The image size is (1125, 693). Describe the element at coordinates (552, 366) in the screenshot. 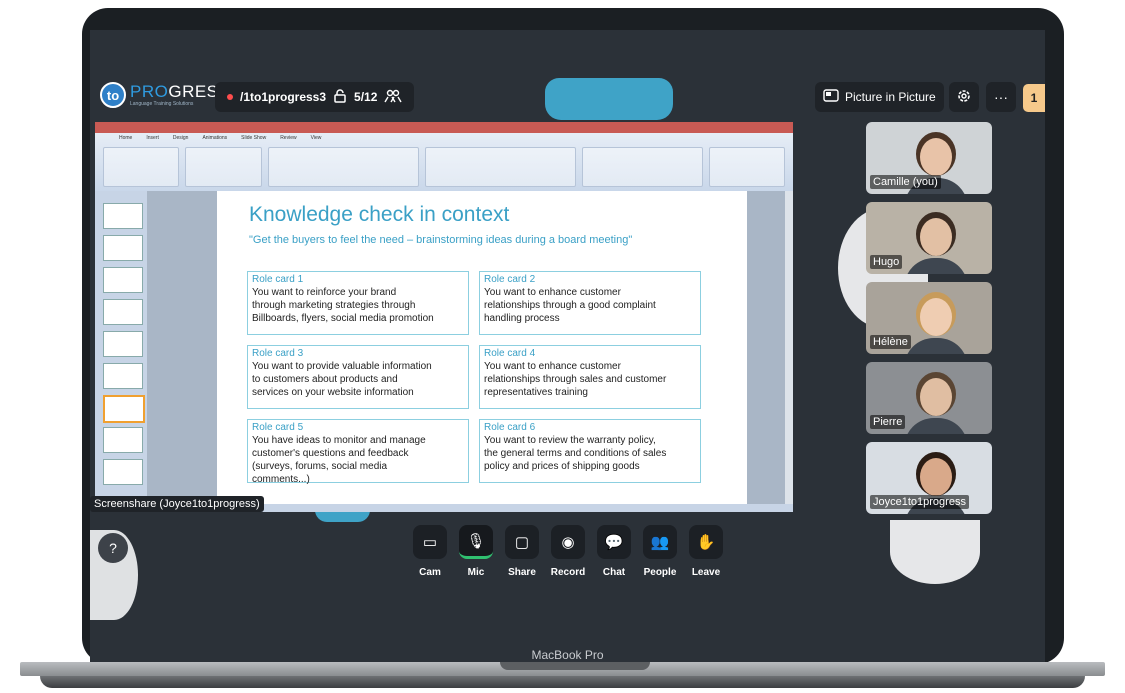

I see `role-card-line: You want to enhance customer` at that location.